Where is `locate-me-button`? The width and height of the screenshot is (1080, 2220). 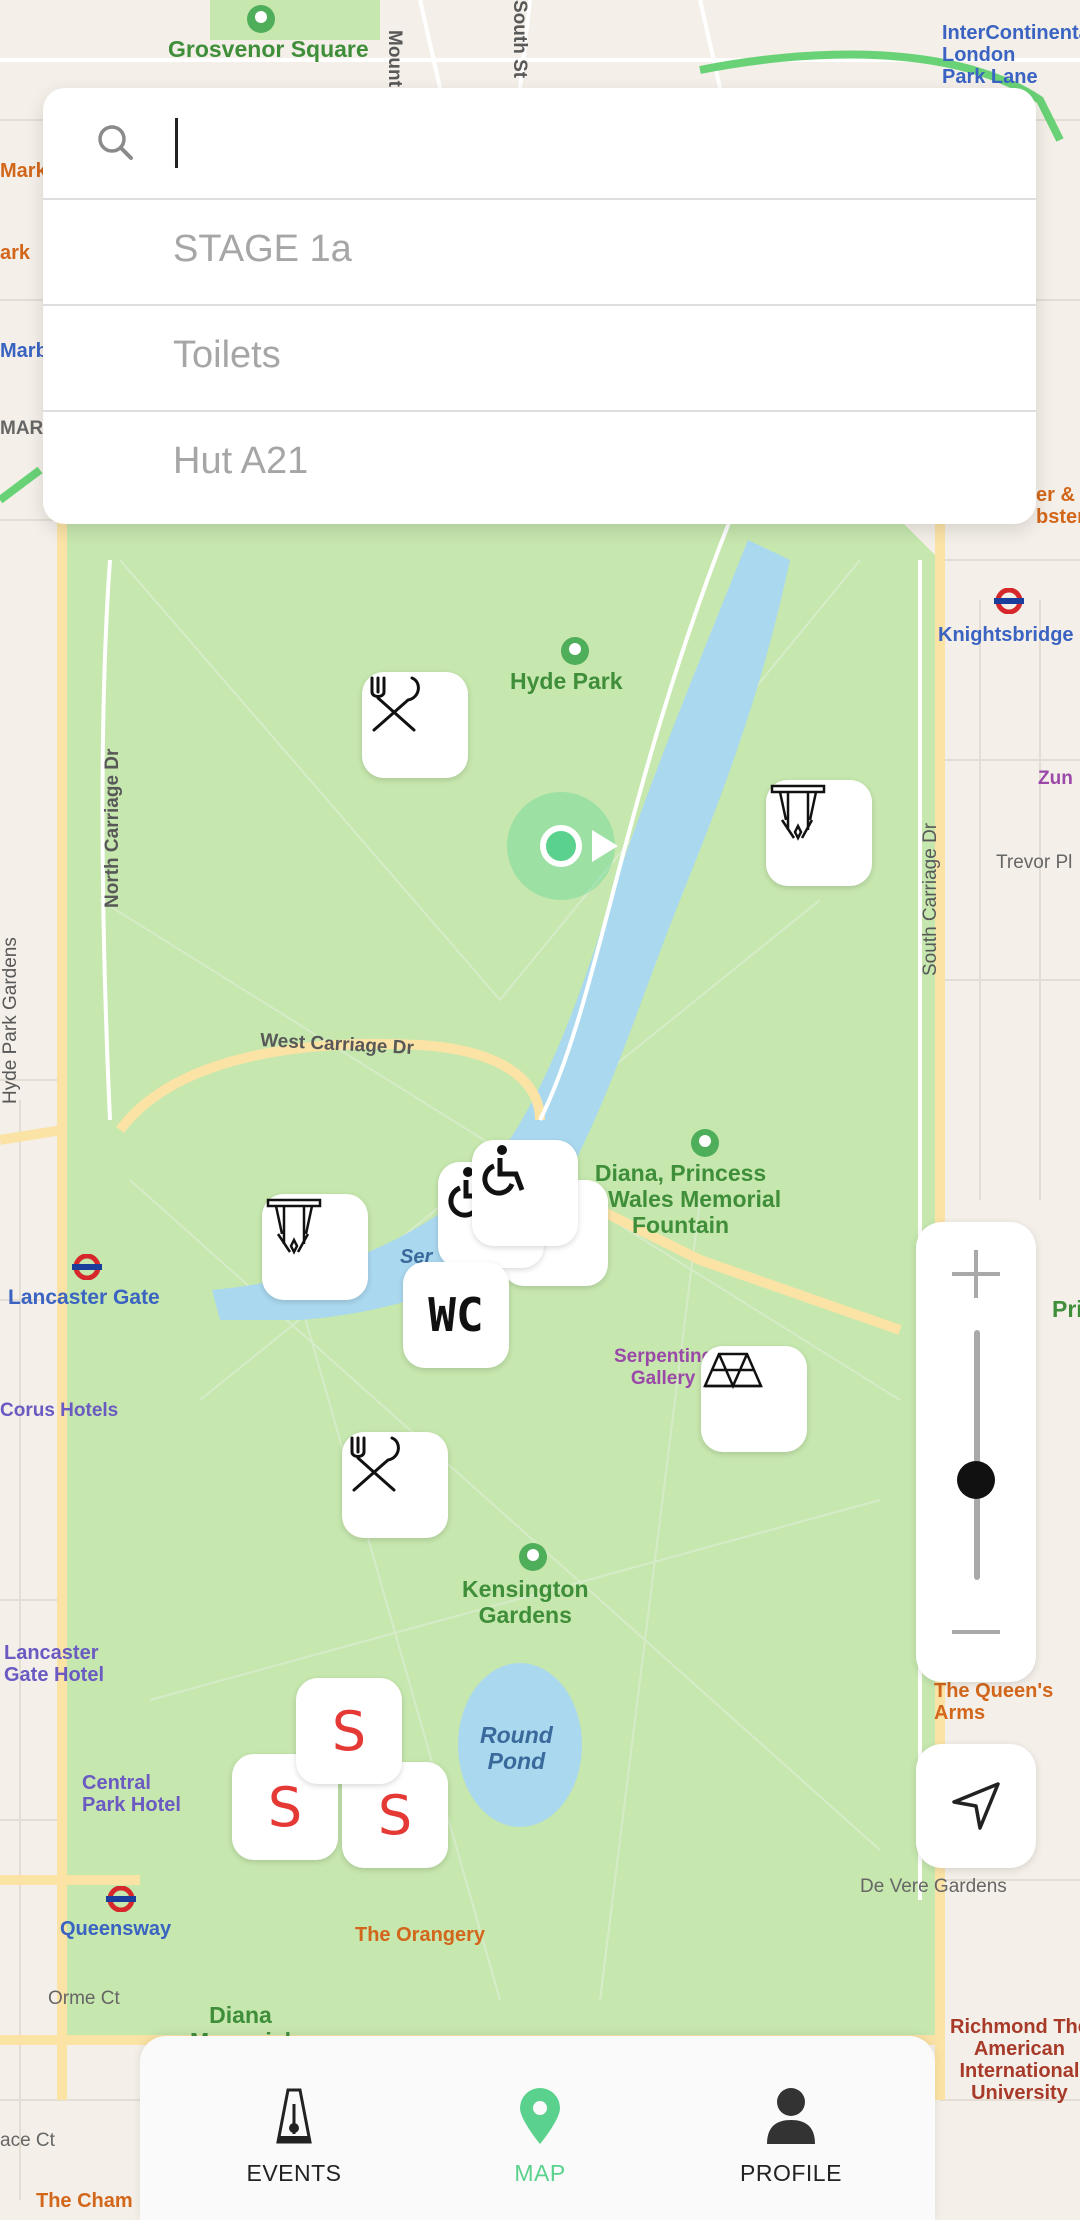 locate-me-button is located at coordinates (976, 1806).